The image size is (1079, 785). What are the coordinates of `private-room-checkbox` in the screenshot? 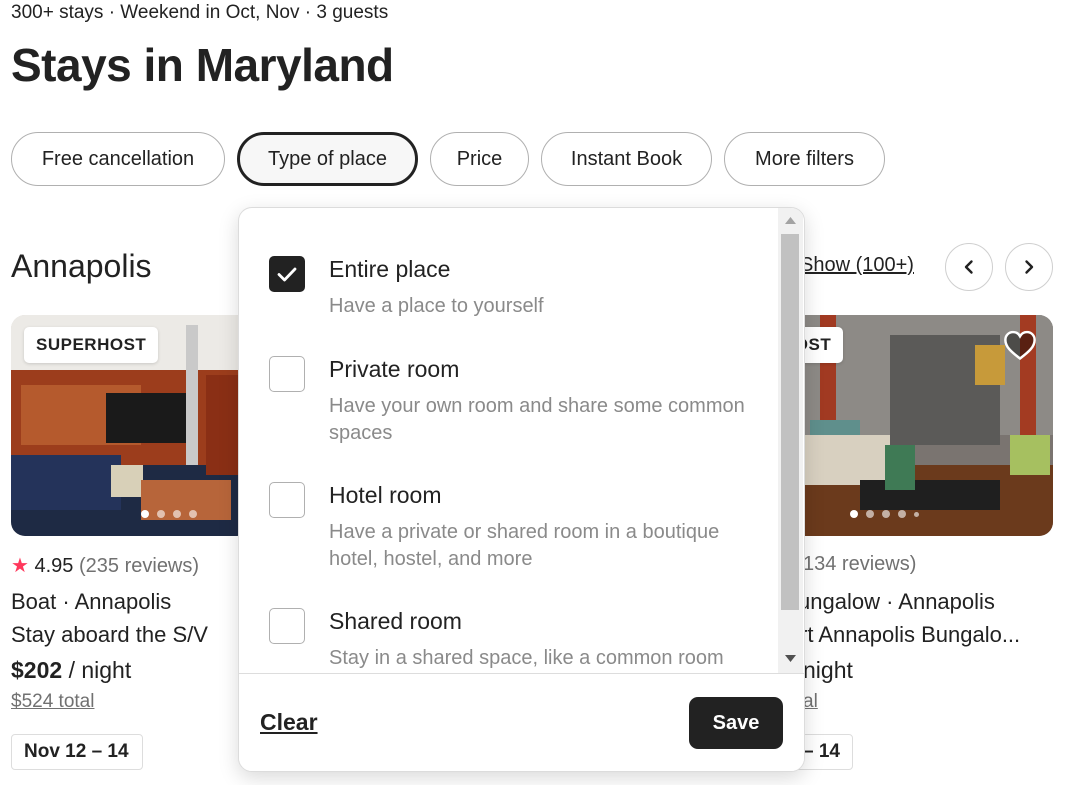 It's located at (287, 374).